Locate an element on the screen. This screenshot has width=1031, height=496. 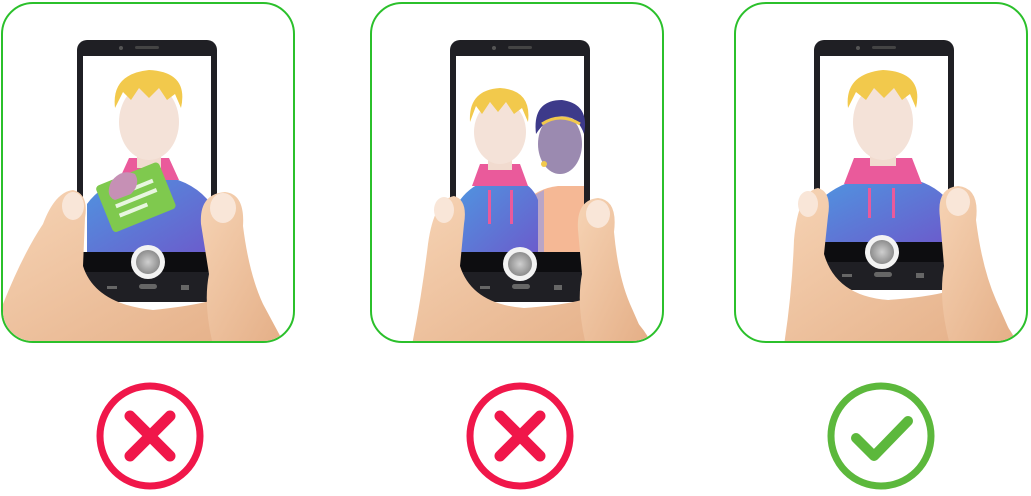
phone-selfie-illustration-multiple-people is located at coordinates (531, 190).